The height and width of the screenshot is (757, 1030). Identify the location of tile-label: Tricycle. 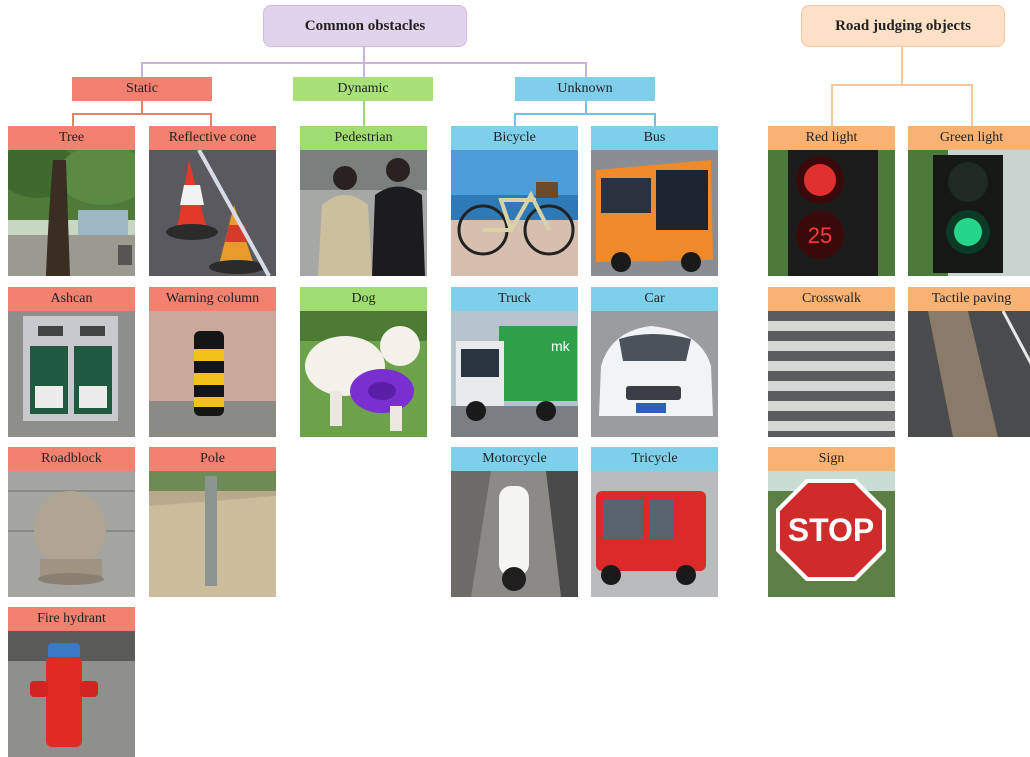
(654, 459).